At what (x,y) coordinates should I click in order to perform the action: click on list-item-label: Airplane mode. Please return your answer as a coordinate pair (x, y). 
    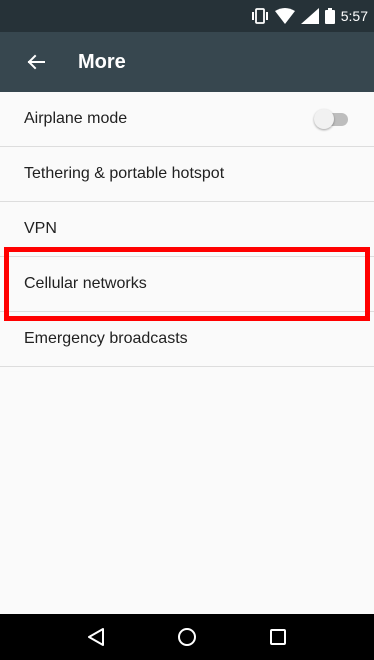
    Looking at the image, I should click on (76, 118).